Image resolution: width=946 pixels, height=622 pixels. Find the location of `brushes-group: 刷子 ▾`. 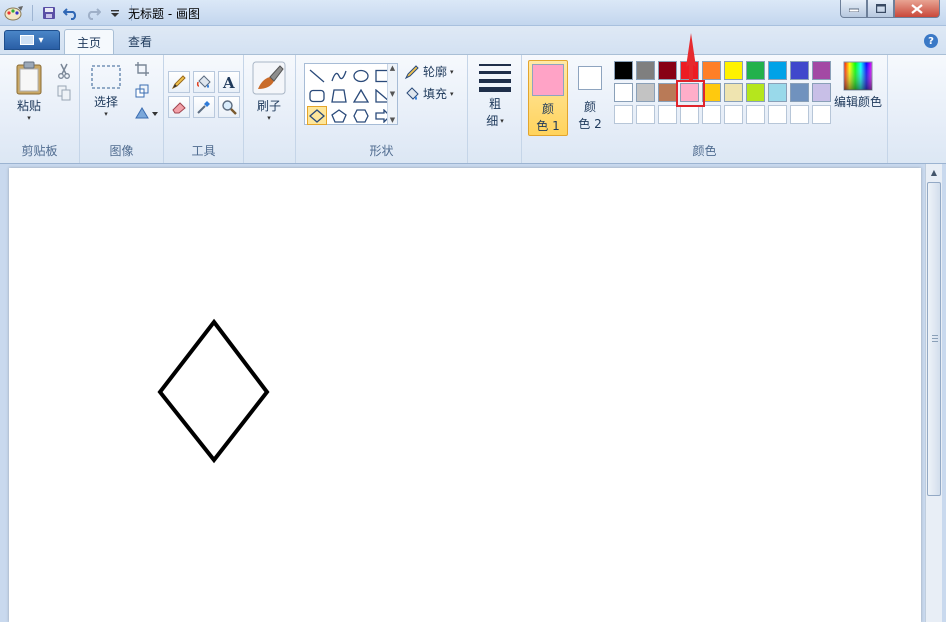

brushes-group: 刷子 ▾ is located at coordinates (270, 109).